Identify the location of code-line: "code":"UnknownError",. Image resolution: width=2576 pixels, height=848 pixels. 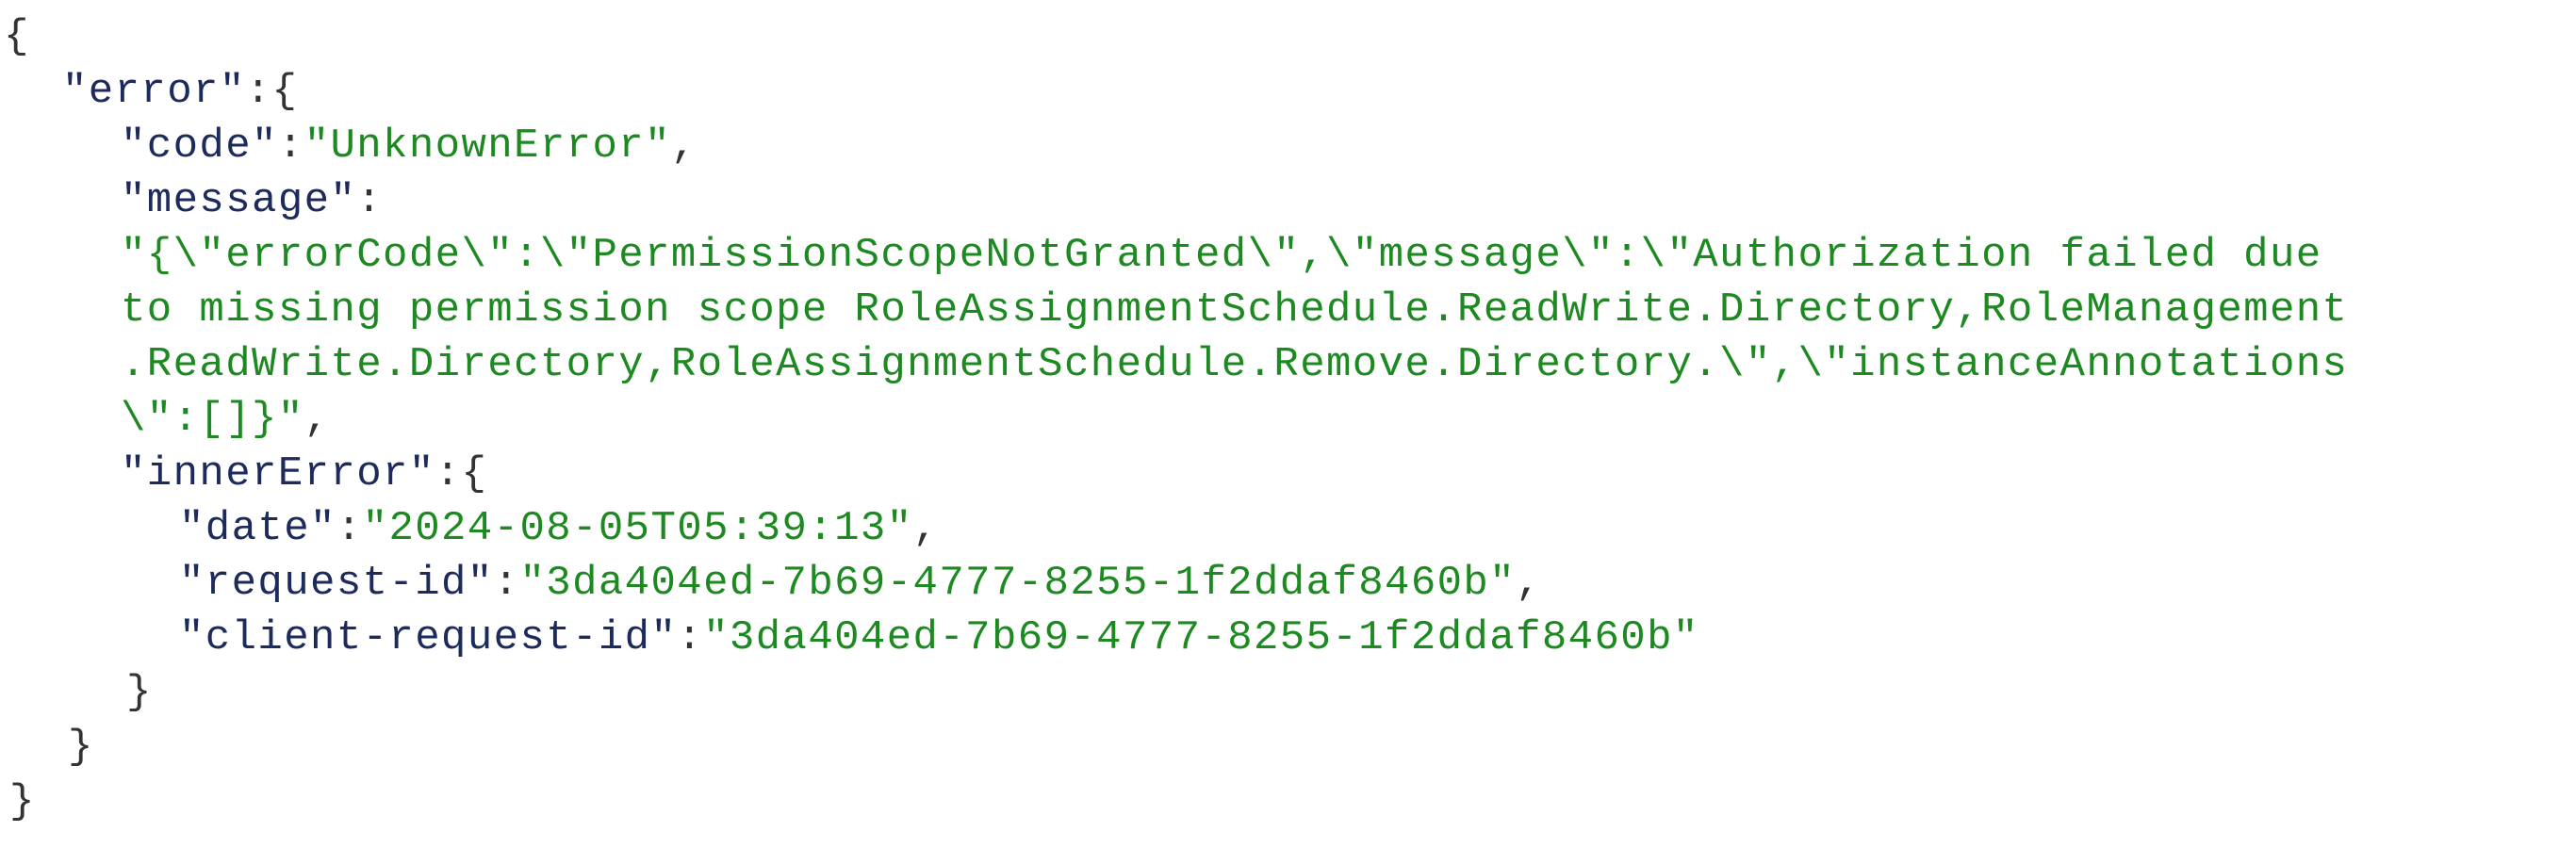
(409, 146).